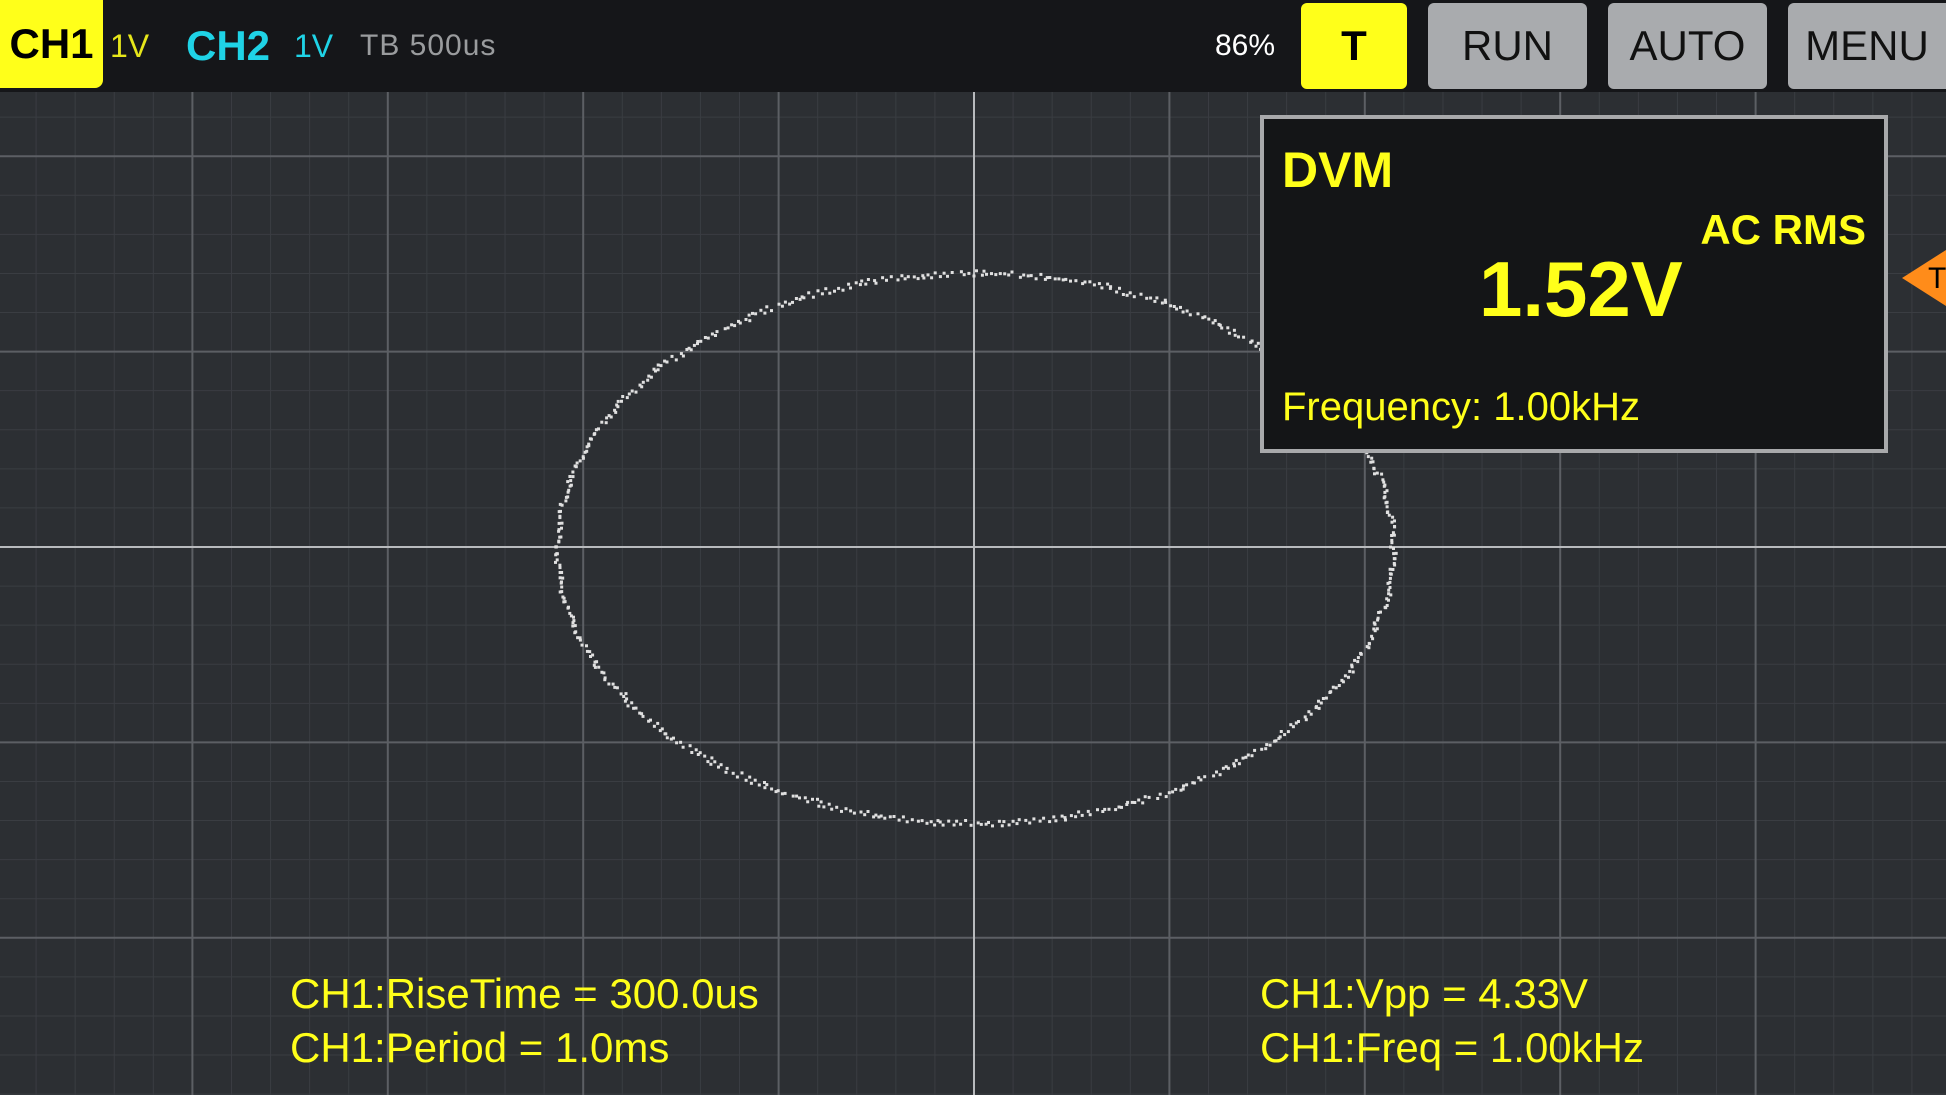 This screenshot has height=1095, width=1946. I want to click on menu-button: MENU, so click(1867, 46).